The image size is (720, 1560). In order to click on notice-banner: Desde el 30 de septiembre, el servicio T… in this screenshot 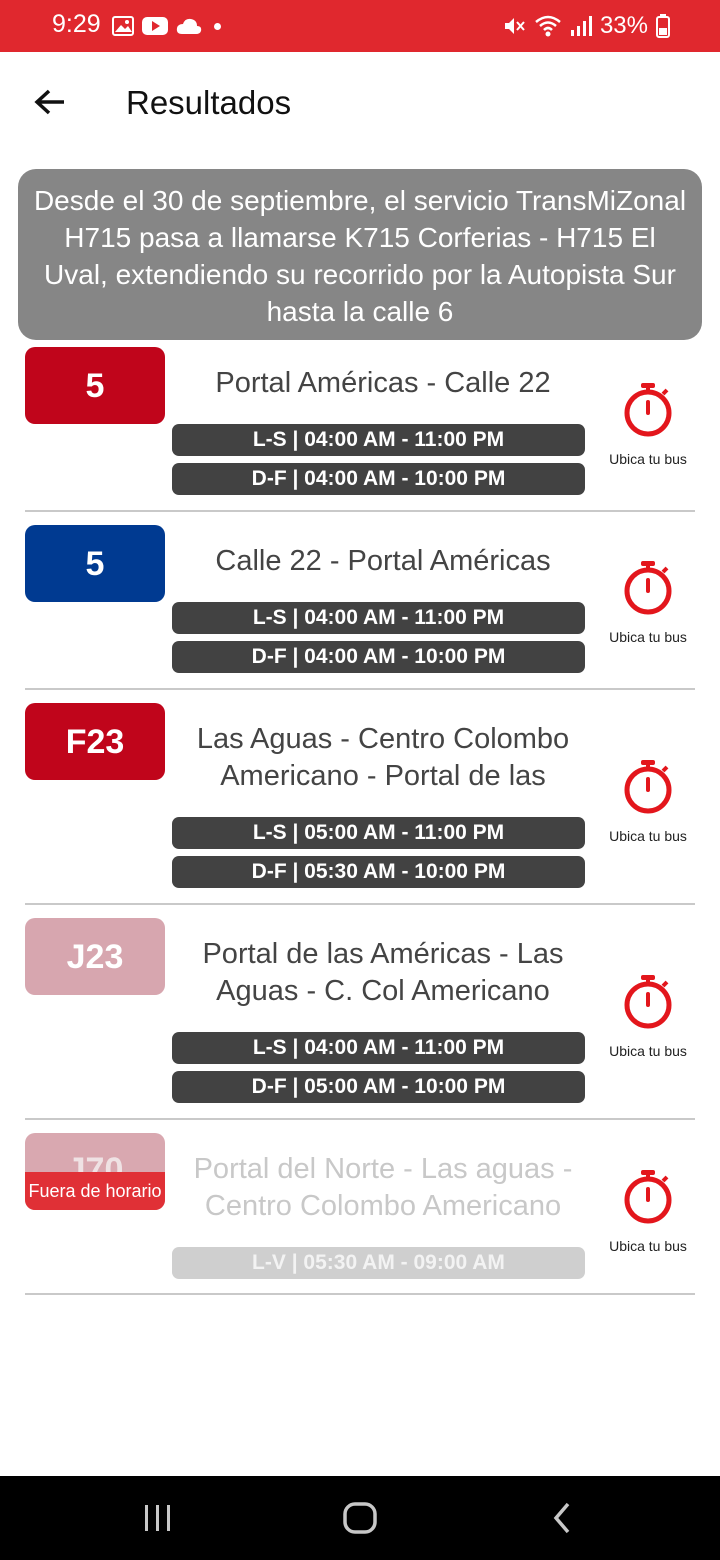, I will do `click(360, 254)`.